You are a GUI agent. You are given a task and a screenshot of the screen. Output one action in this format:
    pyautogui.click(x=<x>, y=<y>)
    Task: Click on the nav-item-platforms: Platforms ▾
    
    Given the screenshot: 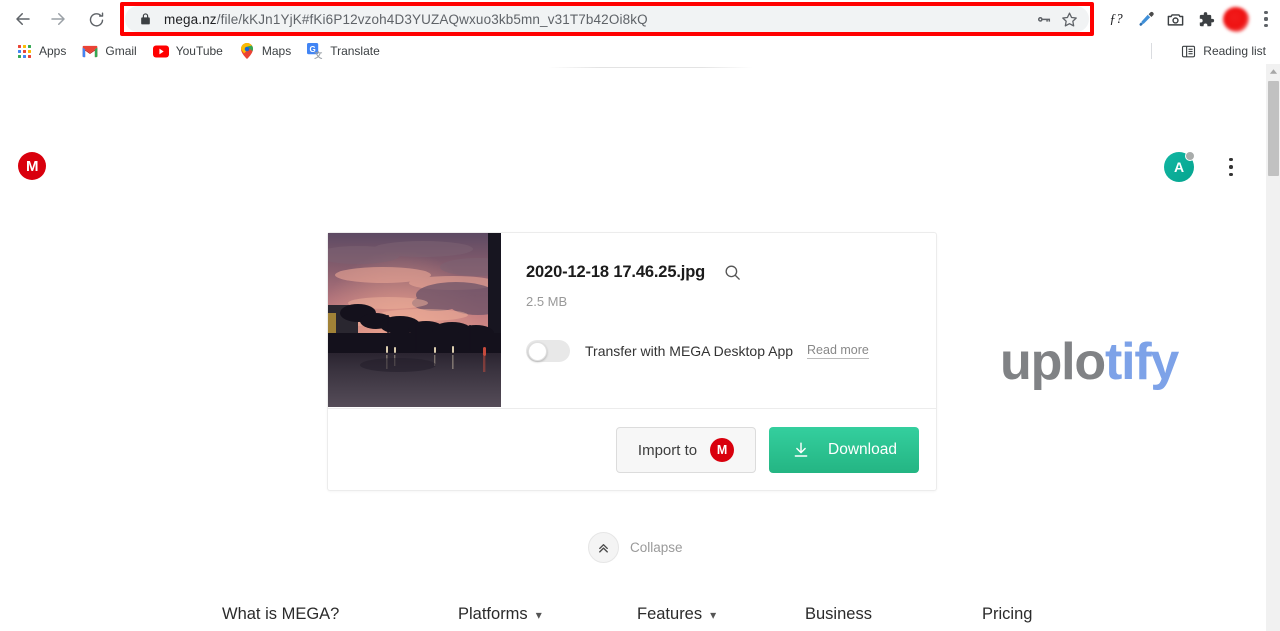 What is the action you would take?
    pyautogui.click(x=500, y=614)
    